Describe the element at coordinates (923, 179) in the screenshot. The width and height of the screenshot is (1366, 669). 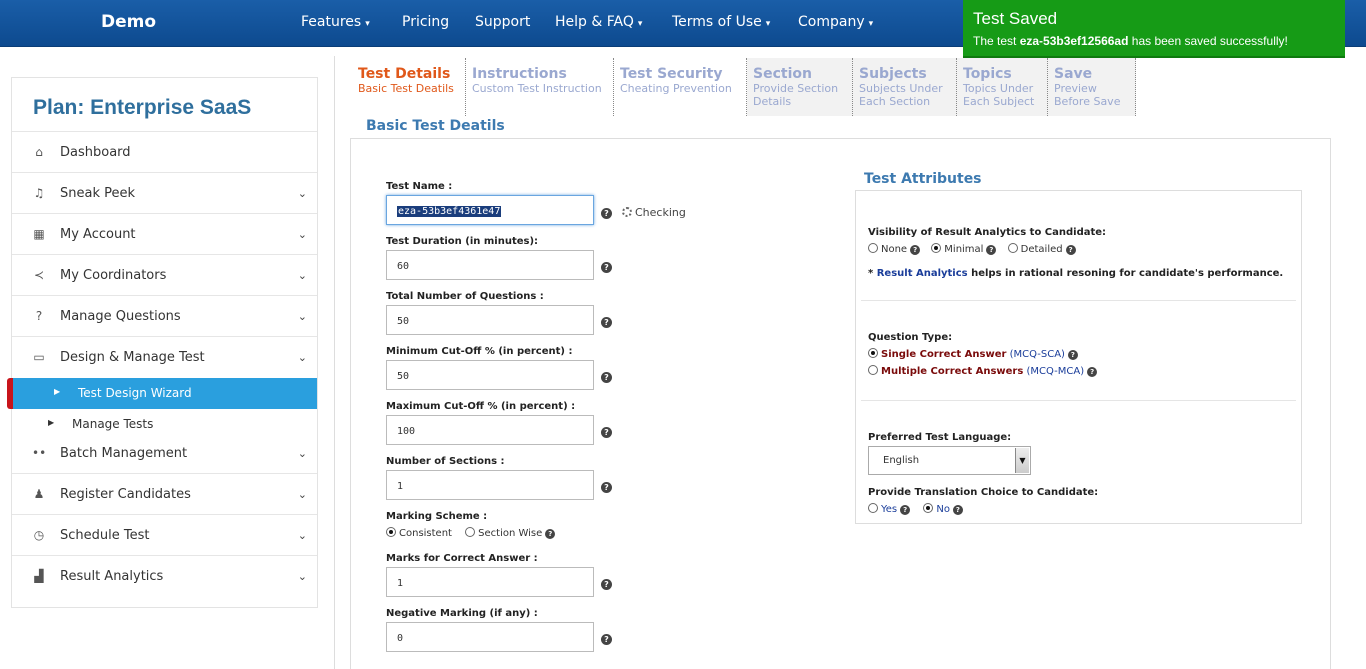
I see `attributes-title: Test Attributes` at that location.